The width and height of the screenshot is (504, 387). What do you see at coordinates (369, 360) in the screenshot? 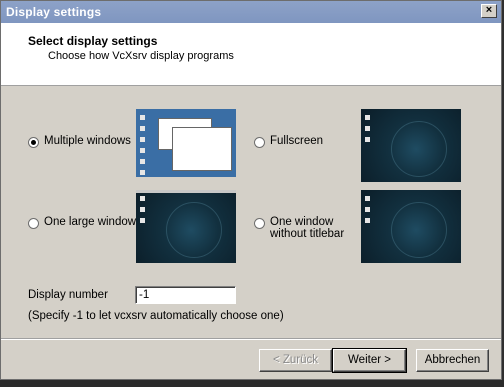
I see `next-button: Weiter >` at bounding box center [369, 360].